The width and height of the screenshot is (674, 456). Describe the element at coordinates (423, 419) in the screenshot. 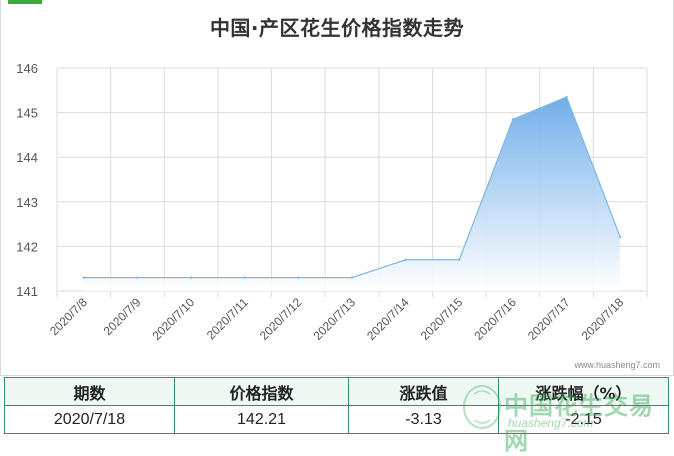

I see `cell-change-value: -3.13` at that location.